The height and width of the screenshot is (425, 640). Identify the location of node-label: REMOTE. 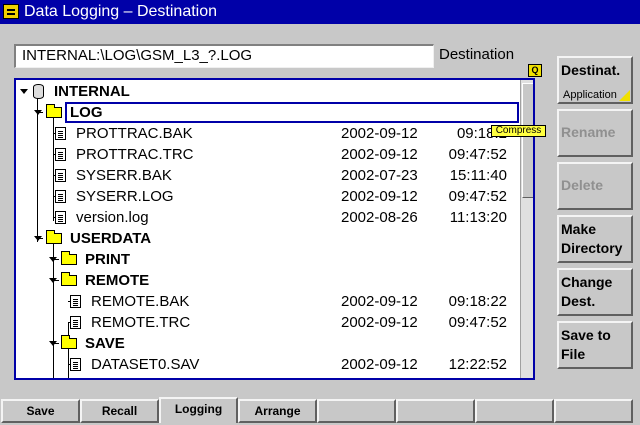
(117, 280).